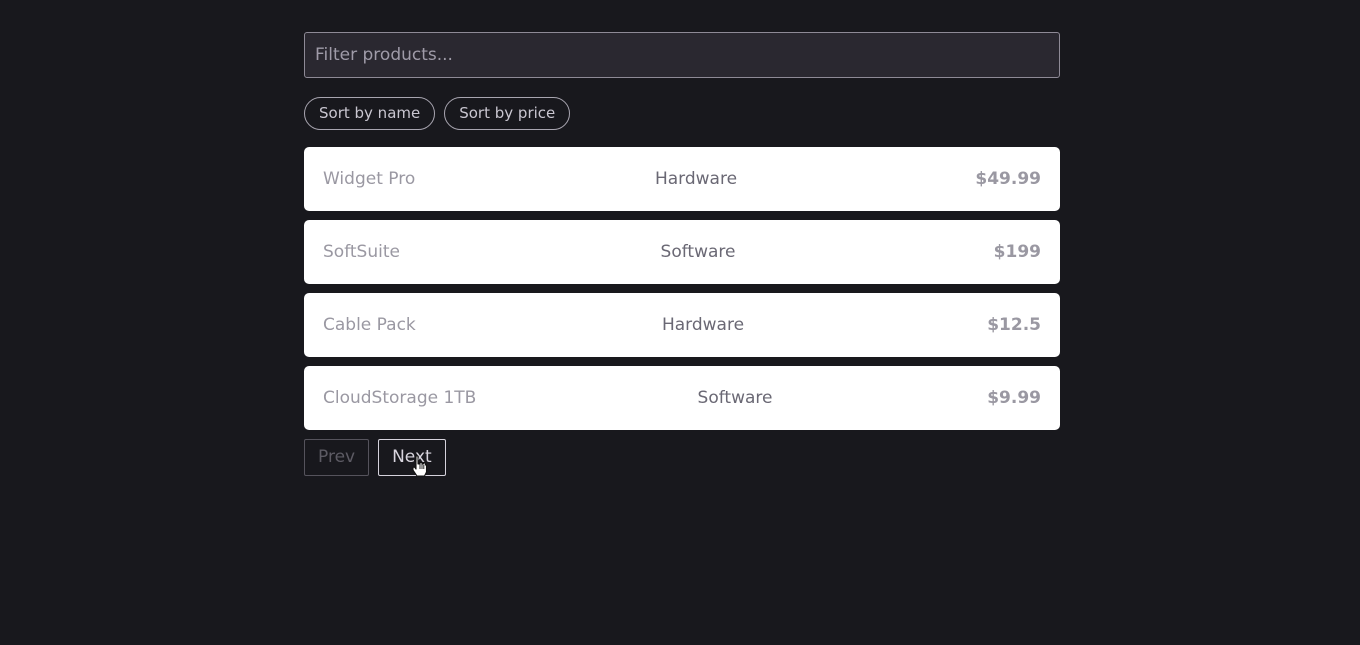 The height and width of the screenshot is (645, 1360). I want to click on product-price: $9.99, so click(1014, 398).